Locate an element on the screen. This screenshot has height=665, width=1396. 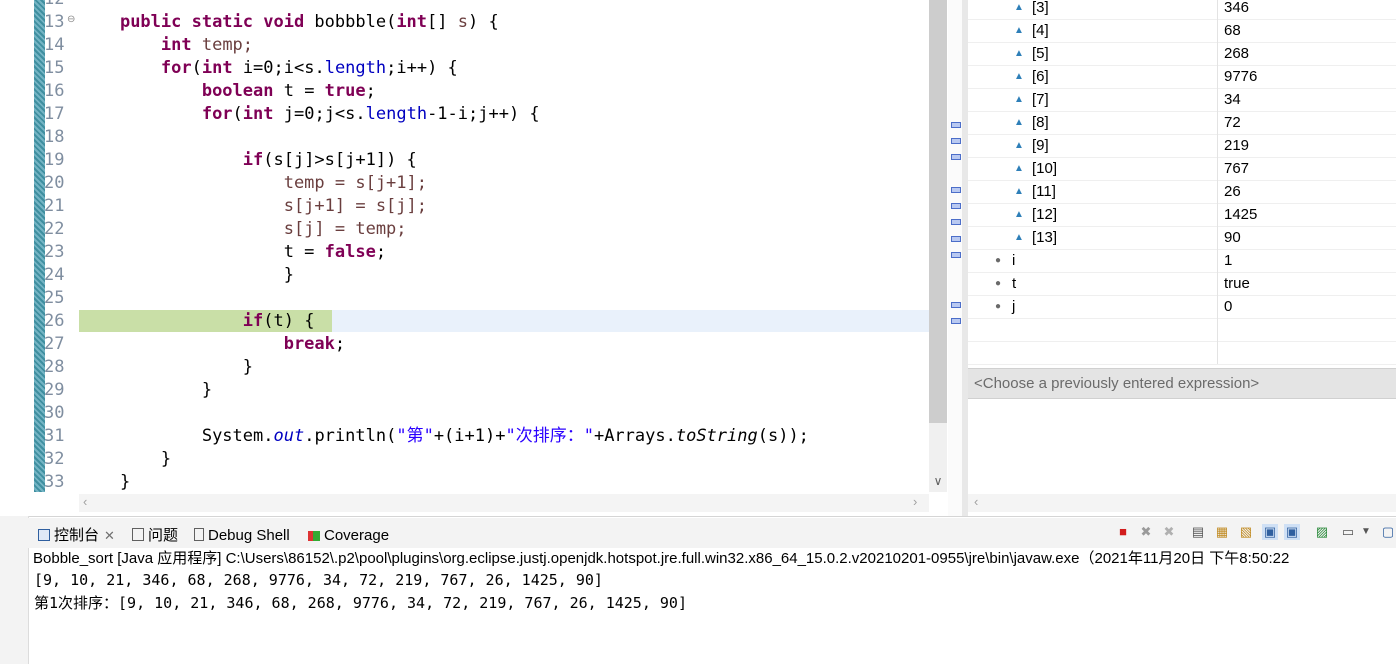
line-number: 15 is located at coordinates (54, 68).